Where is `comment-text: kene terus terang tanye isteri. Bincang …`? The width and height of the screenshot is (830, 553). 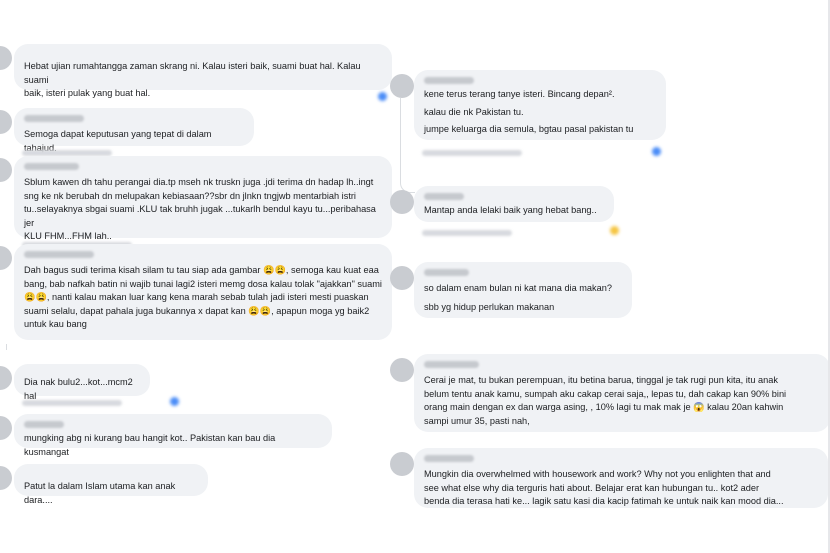 comment-text: kene terus terang tanye isteri. Bincang … is located at coordinates (519, 94).